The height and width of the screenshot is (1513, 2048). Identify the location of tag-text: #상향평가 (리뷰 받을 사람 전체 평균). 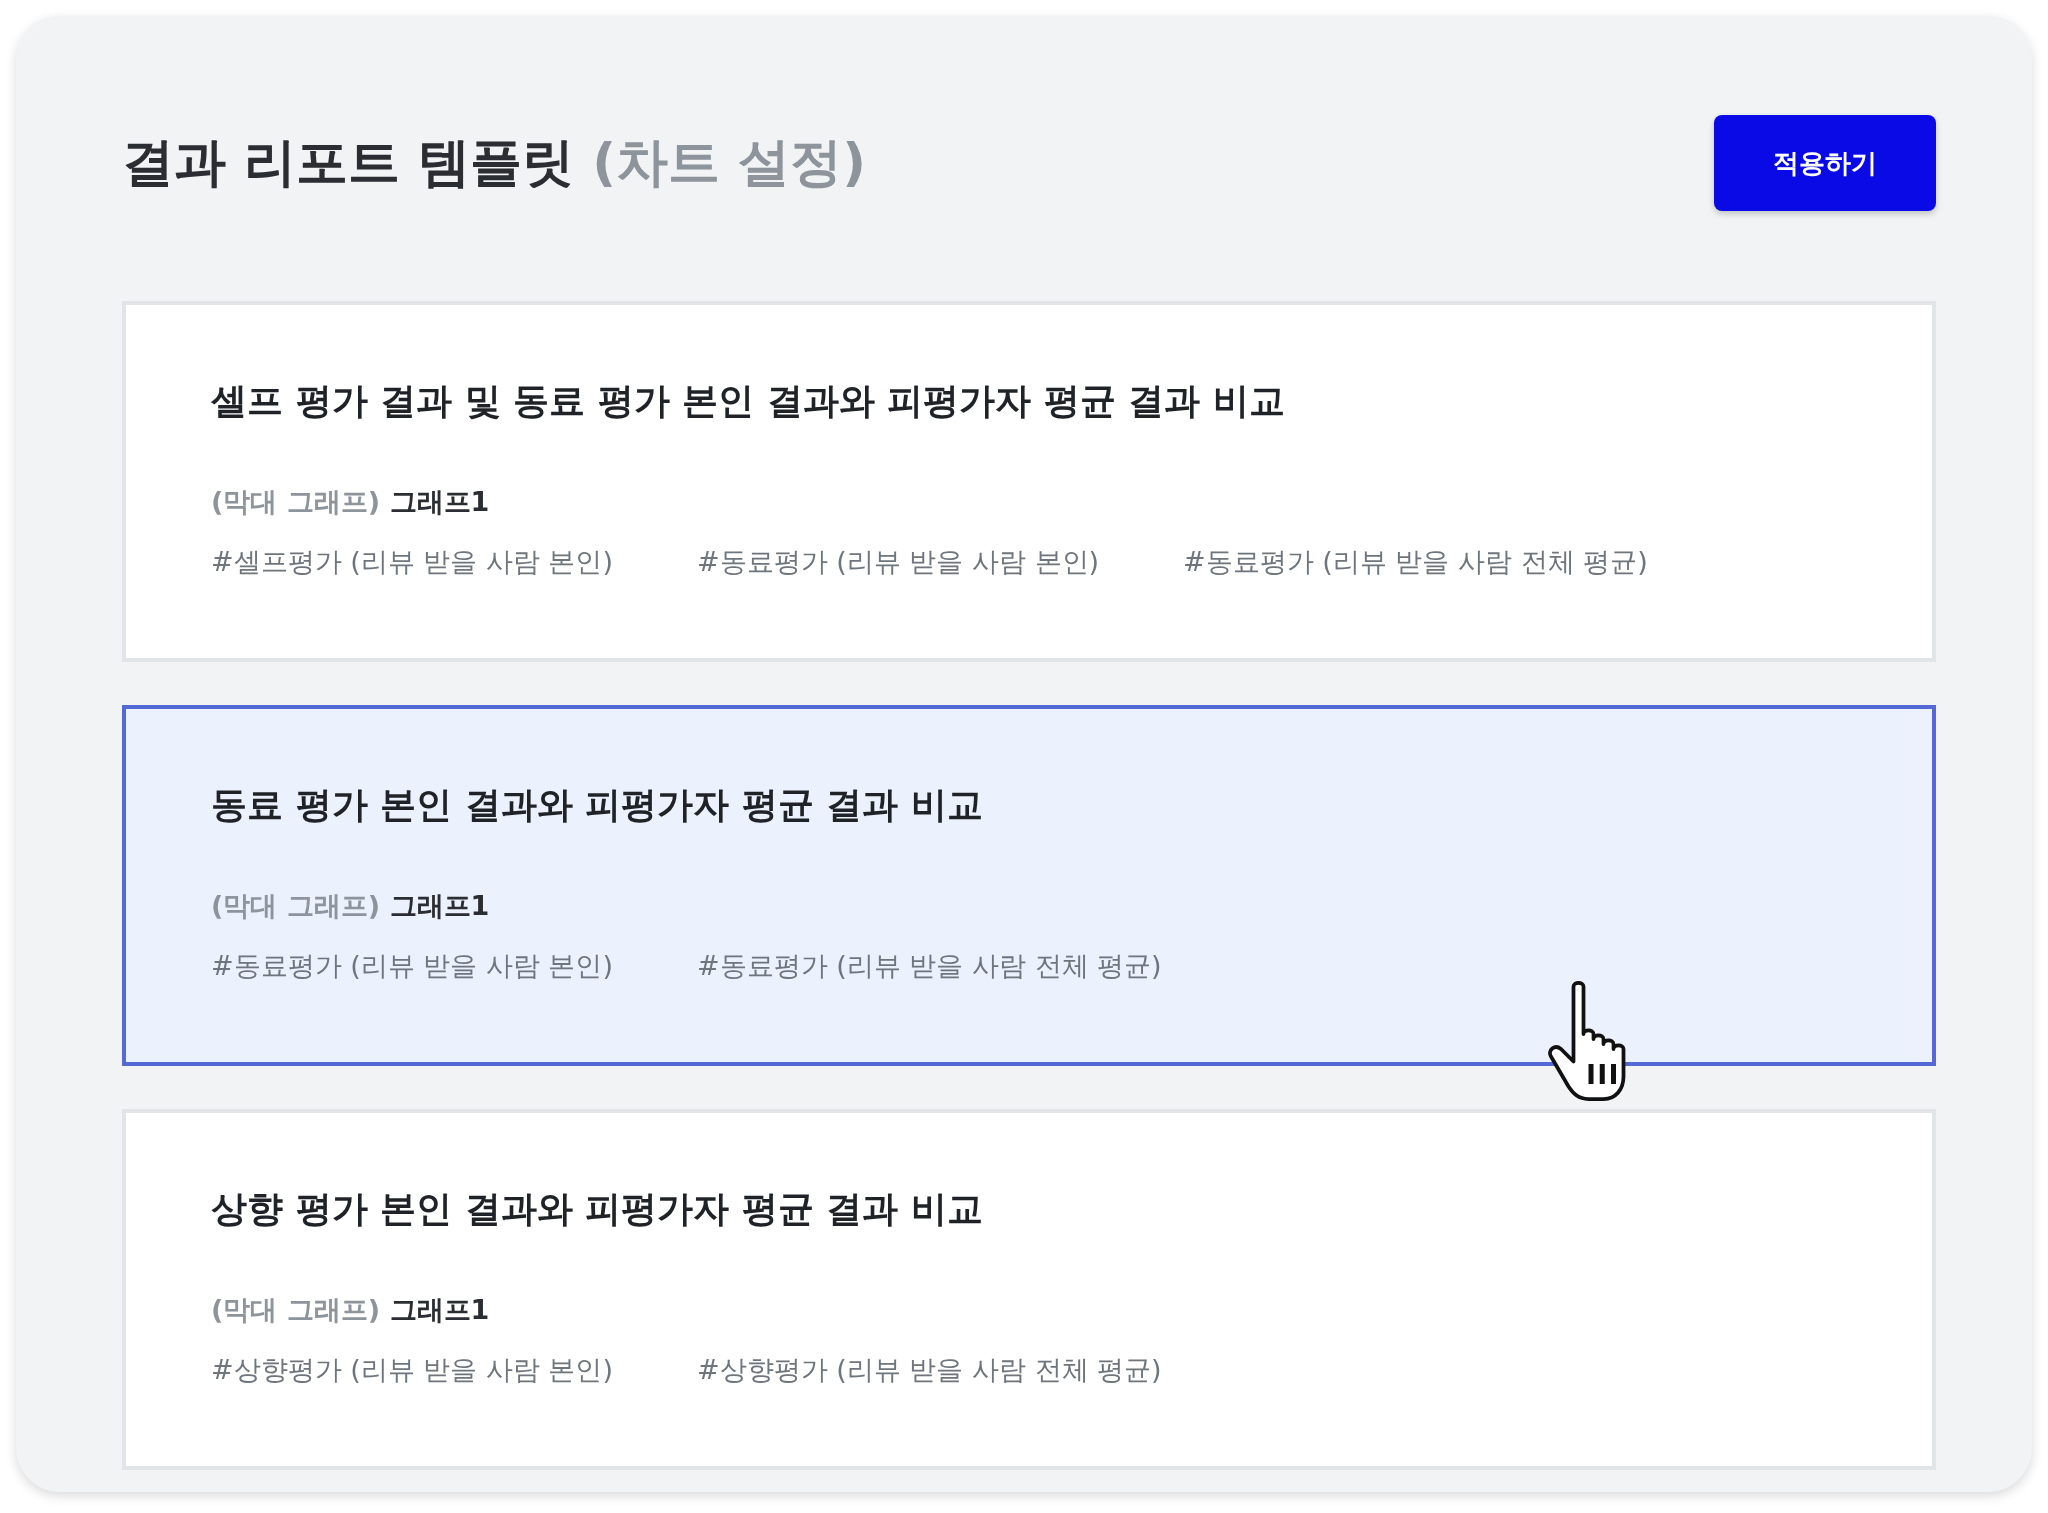
(929, 1370).